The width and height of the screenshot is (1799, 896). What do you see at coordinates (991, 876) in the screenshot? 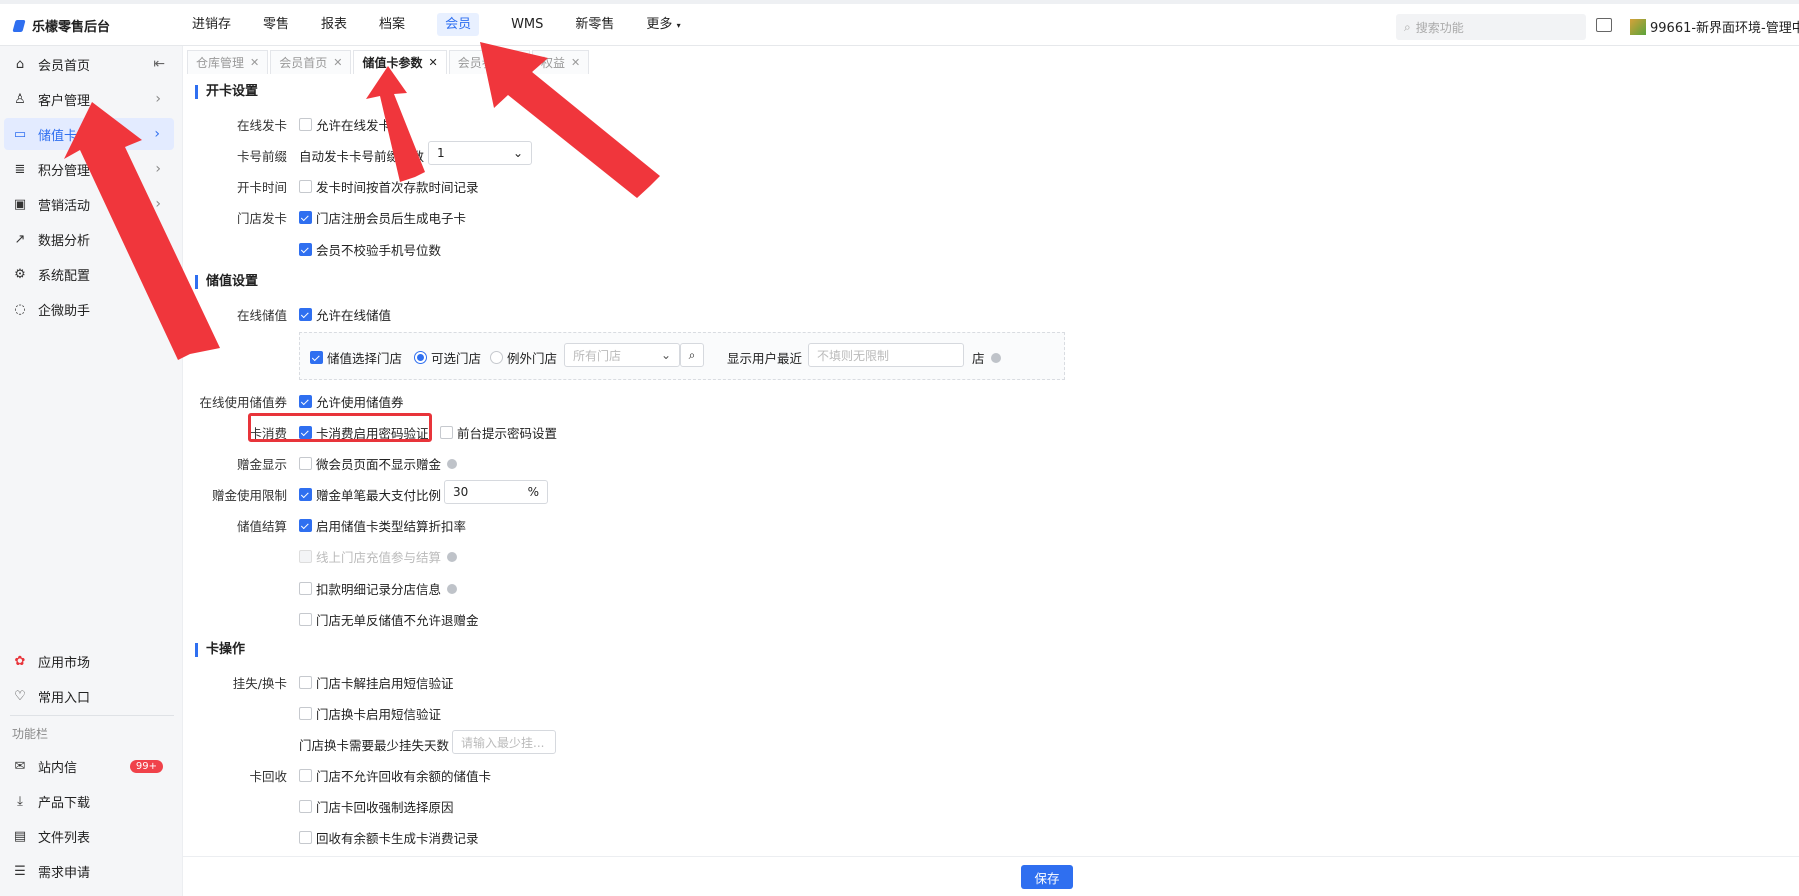
I see `form-footer: 保存` at bounding box center [991, 876].